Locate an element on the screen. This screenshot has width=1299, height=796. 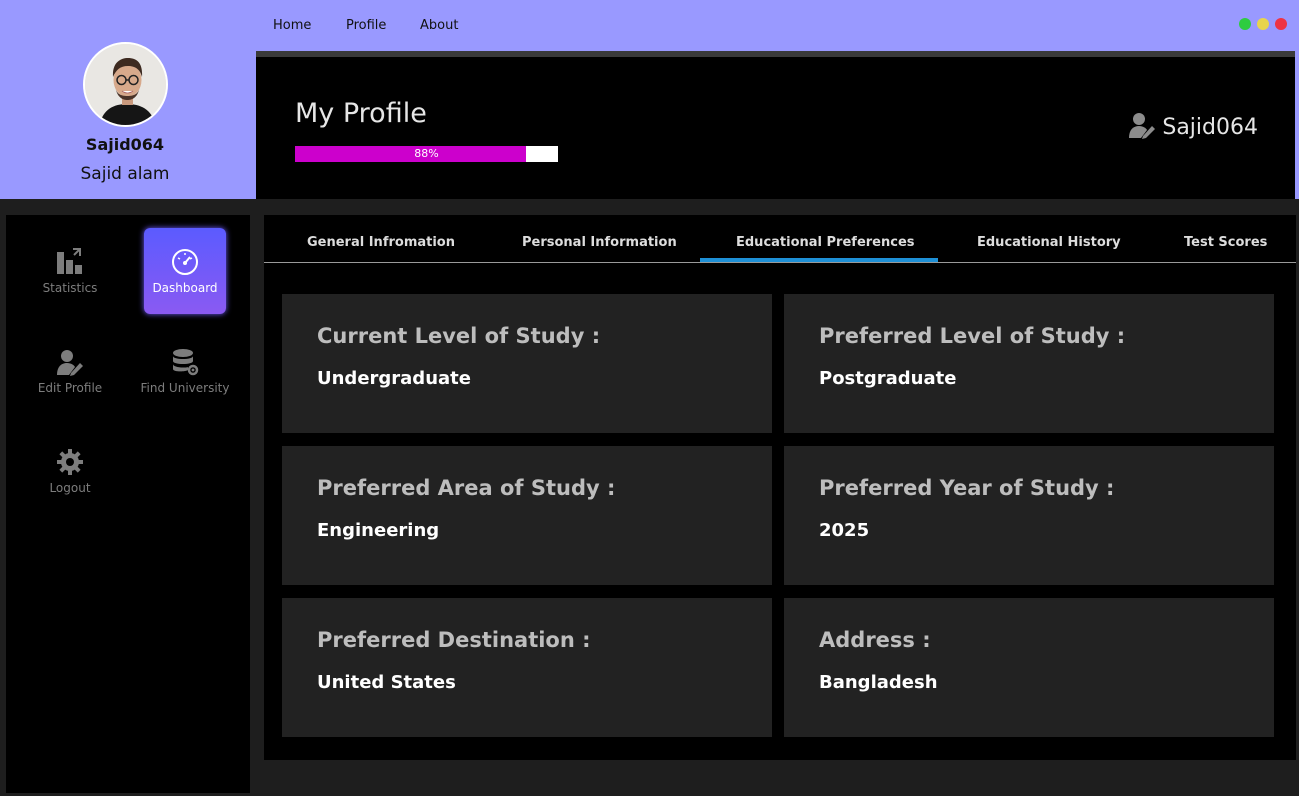
progress-label: 88% is located at coordinates (426, 153).